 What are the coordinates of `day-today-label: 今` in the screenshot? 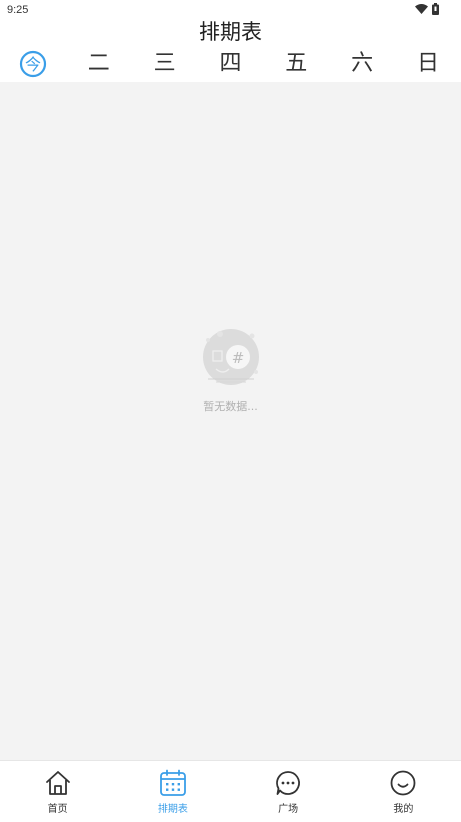 It's located at (33, 64).